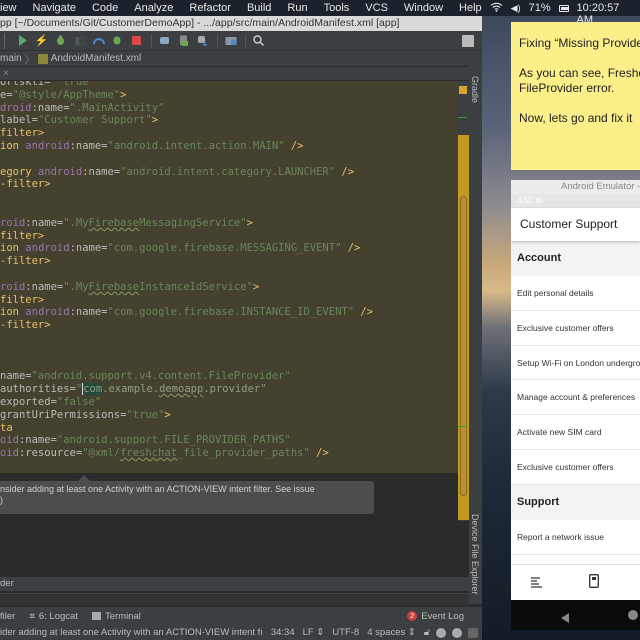 The height and width of the screenshot is (640, 640). Describe the element at coordinates (314, 632) in the screenshot. I see `line-separator: LF ⇕` at that location.